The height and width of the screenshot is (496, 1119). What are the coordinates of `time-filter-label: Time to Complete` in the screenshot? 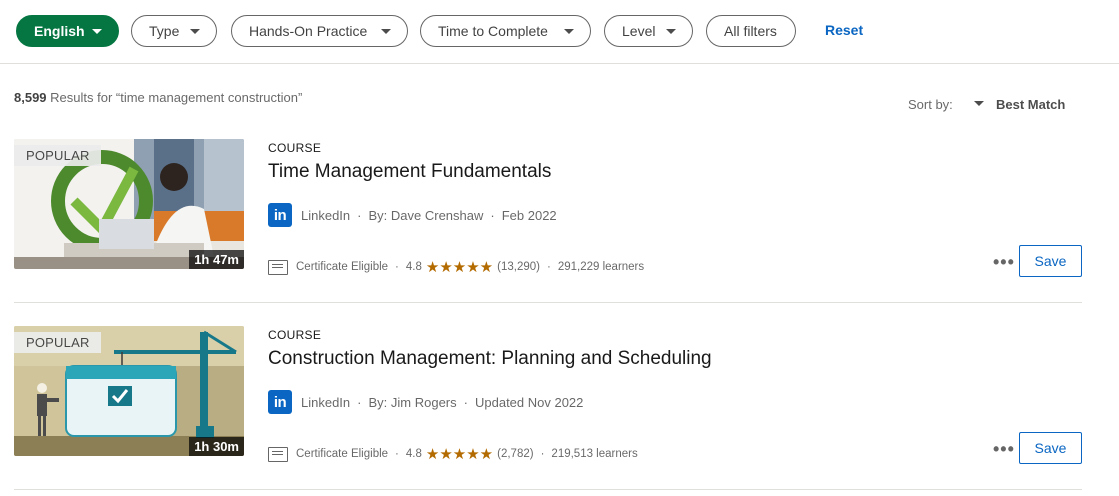 It's located at (493, 31).